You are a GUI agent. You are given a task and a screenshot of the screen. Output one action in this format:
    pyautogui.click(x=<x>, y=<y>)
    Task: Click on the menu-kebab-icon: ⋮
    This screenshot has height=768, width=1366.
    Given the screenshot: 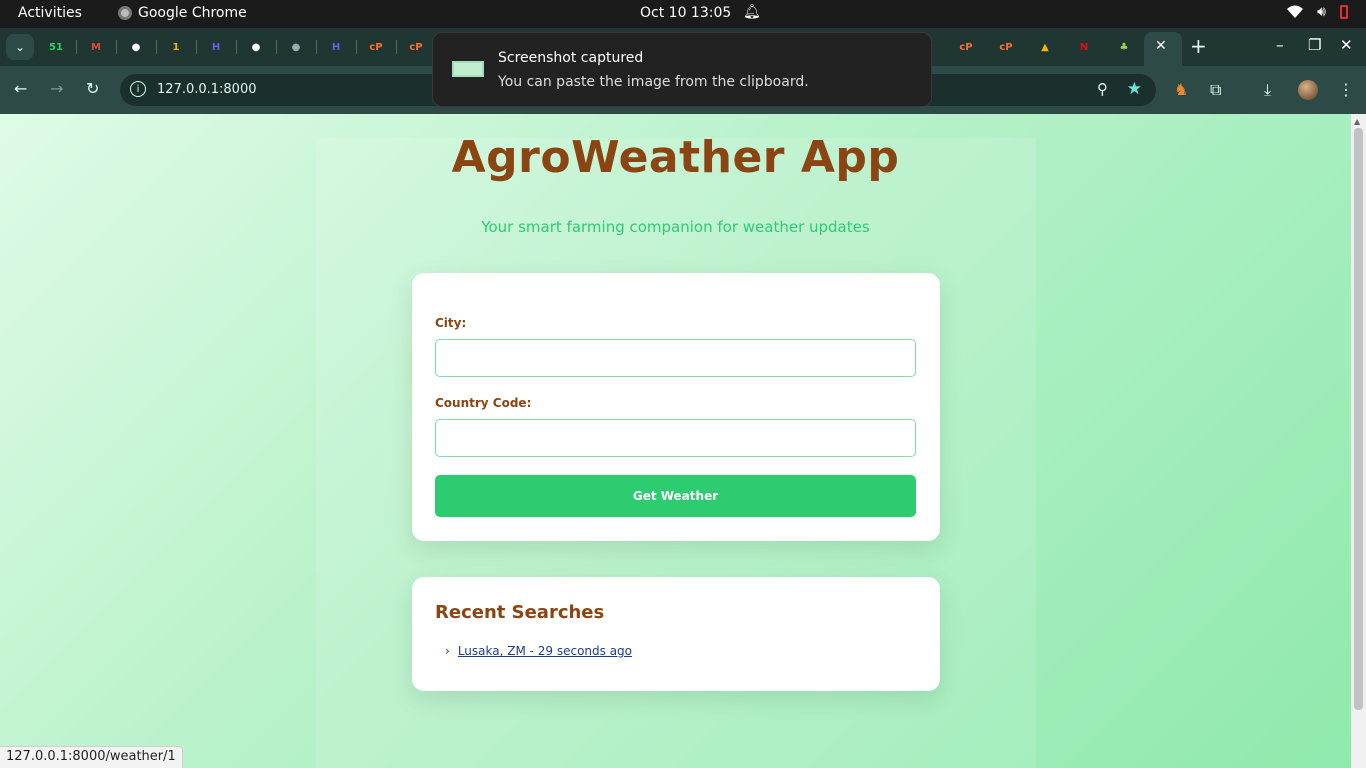 What is the action you would take?
    pyautogui.click(x=1346, y=89)
    